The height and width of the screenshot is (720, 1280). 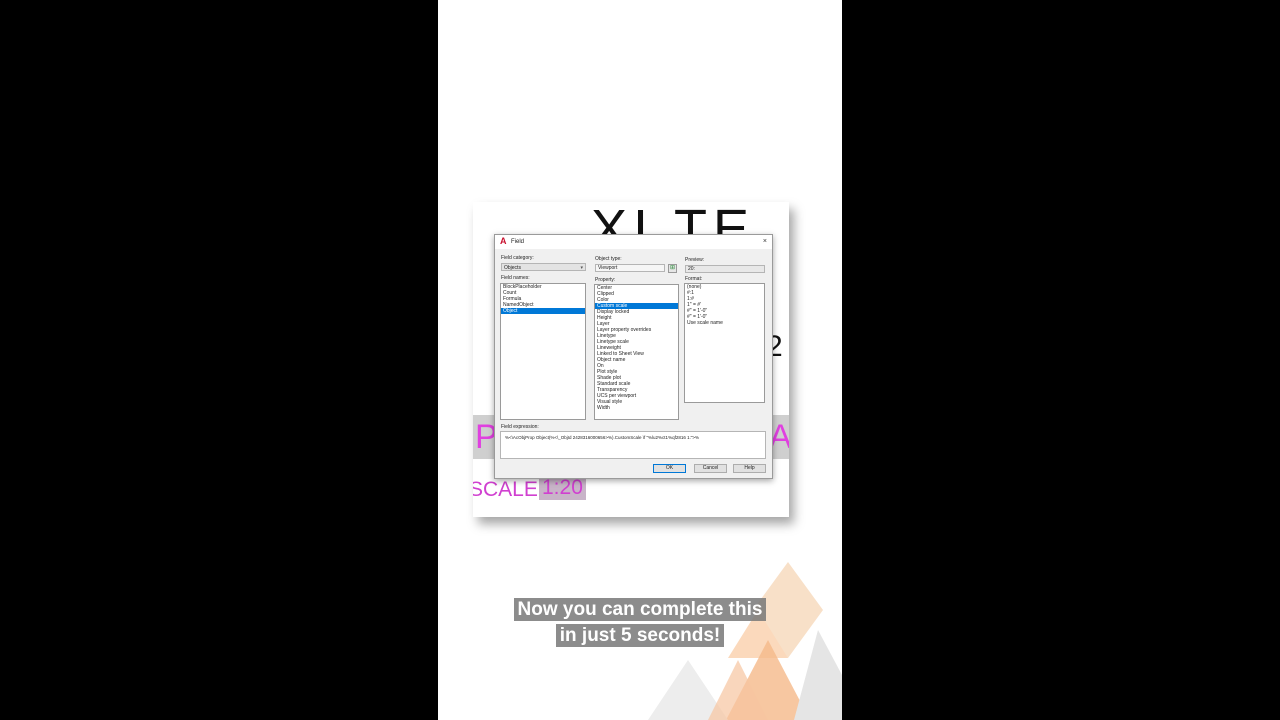 What do you see at coordinates (543, 311) in the screenshot?
I see `field-name-item: Object` at bounding box center [543, 311].